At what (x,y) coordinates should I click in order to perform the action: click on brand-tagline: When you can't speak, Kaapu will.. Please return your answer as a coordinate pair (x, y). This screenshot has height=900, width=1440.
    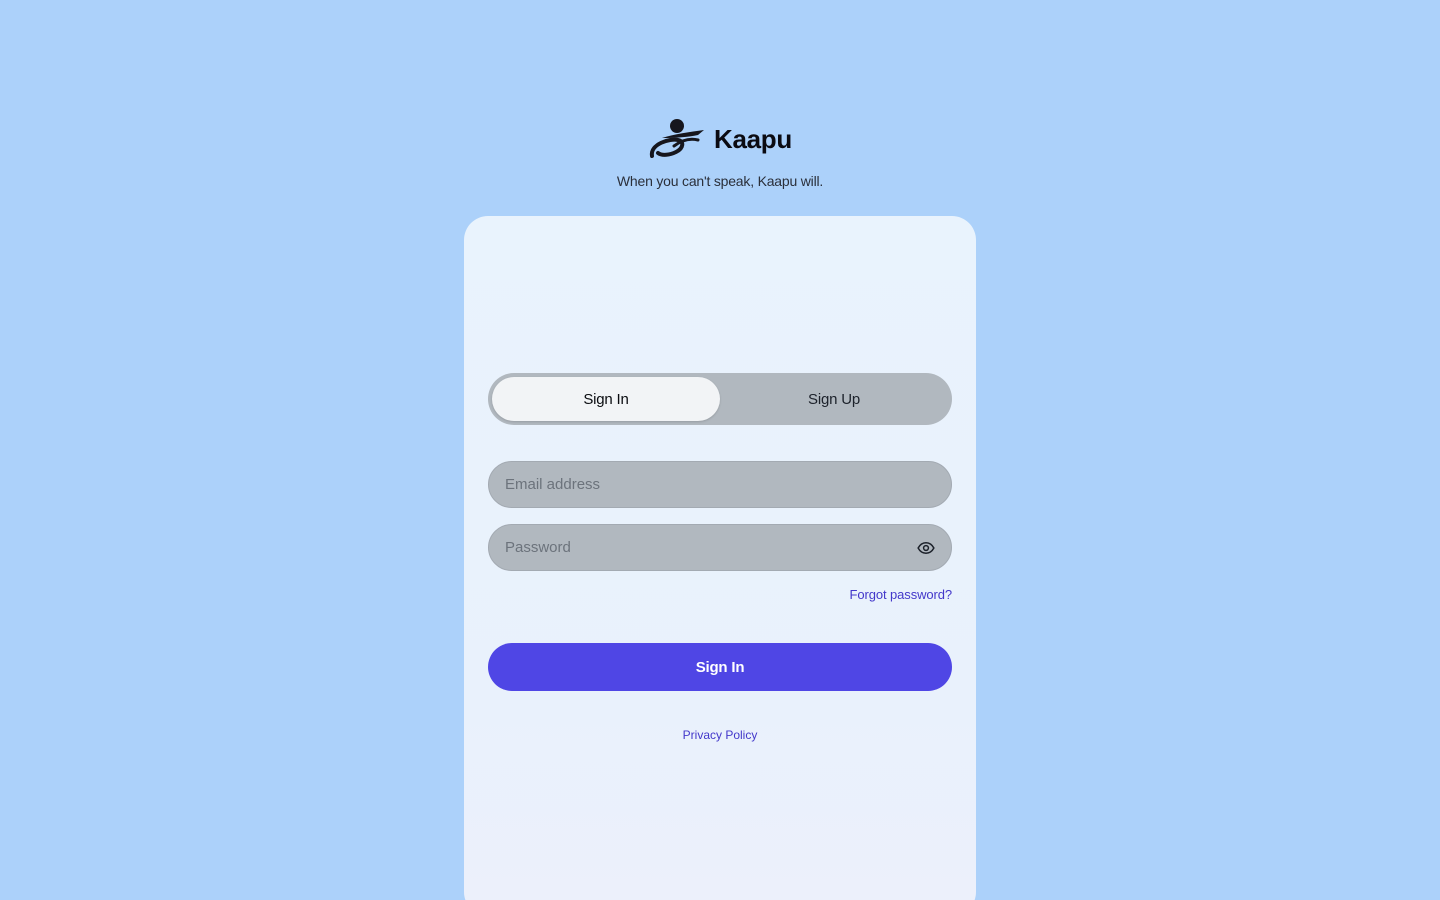
    Looking at the image, I should click on (720, 181).